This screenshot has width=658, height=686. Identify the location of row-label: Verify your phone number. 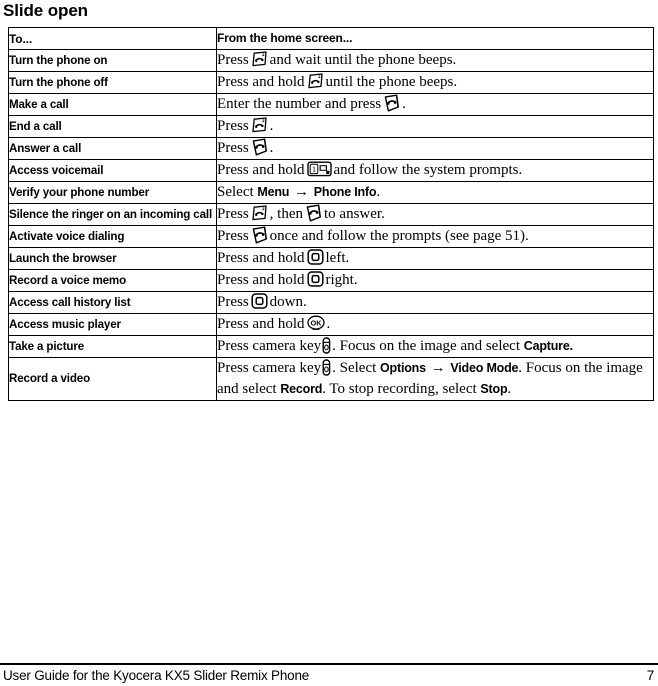
(112, 192).